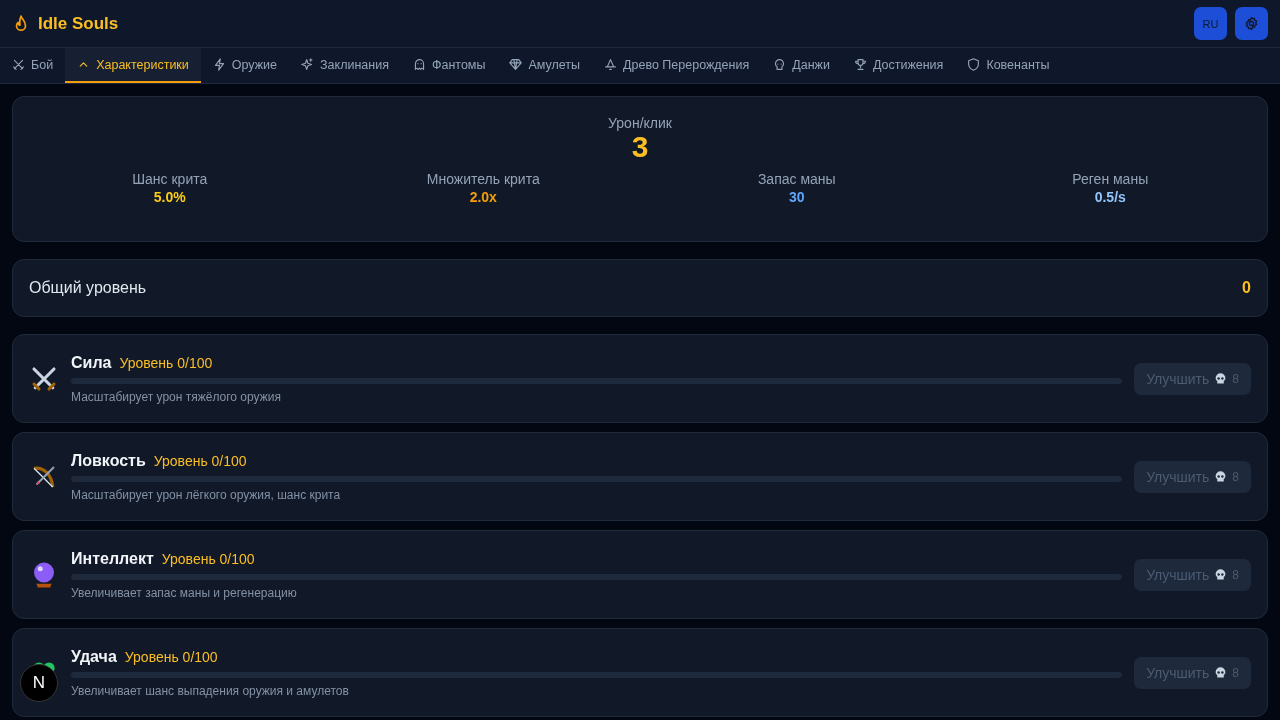 The height and width of the screenshot is (720, 1280). I want to click on nav-tab: Достижения, so click(898, 65).